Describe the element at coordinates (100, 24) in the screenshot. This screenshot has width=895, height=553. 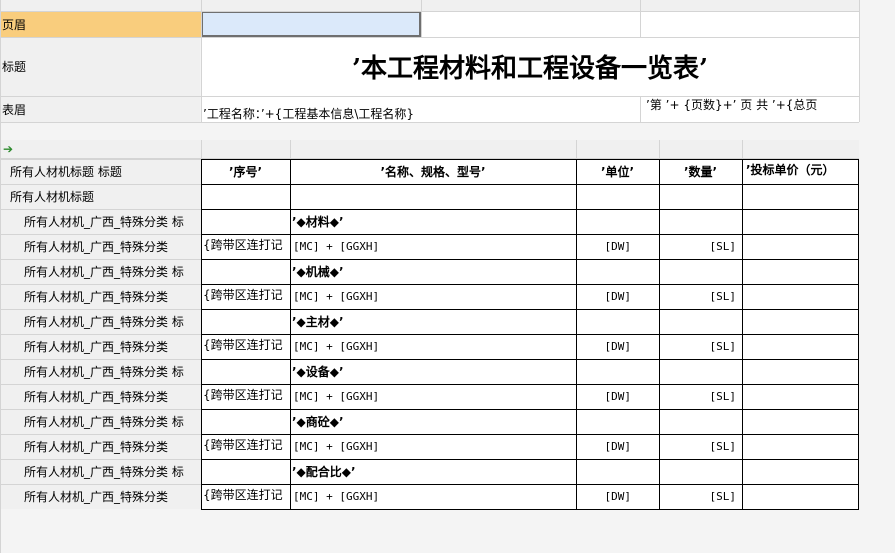
I see `band-label-page-header: 页眉` at that location.